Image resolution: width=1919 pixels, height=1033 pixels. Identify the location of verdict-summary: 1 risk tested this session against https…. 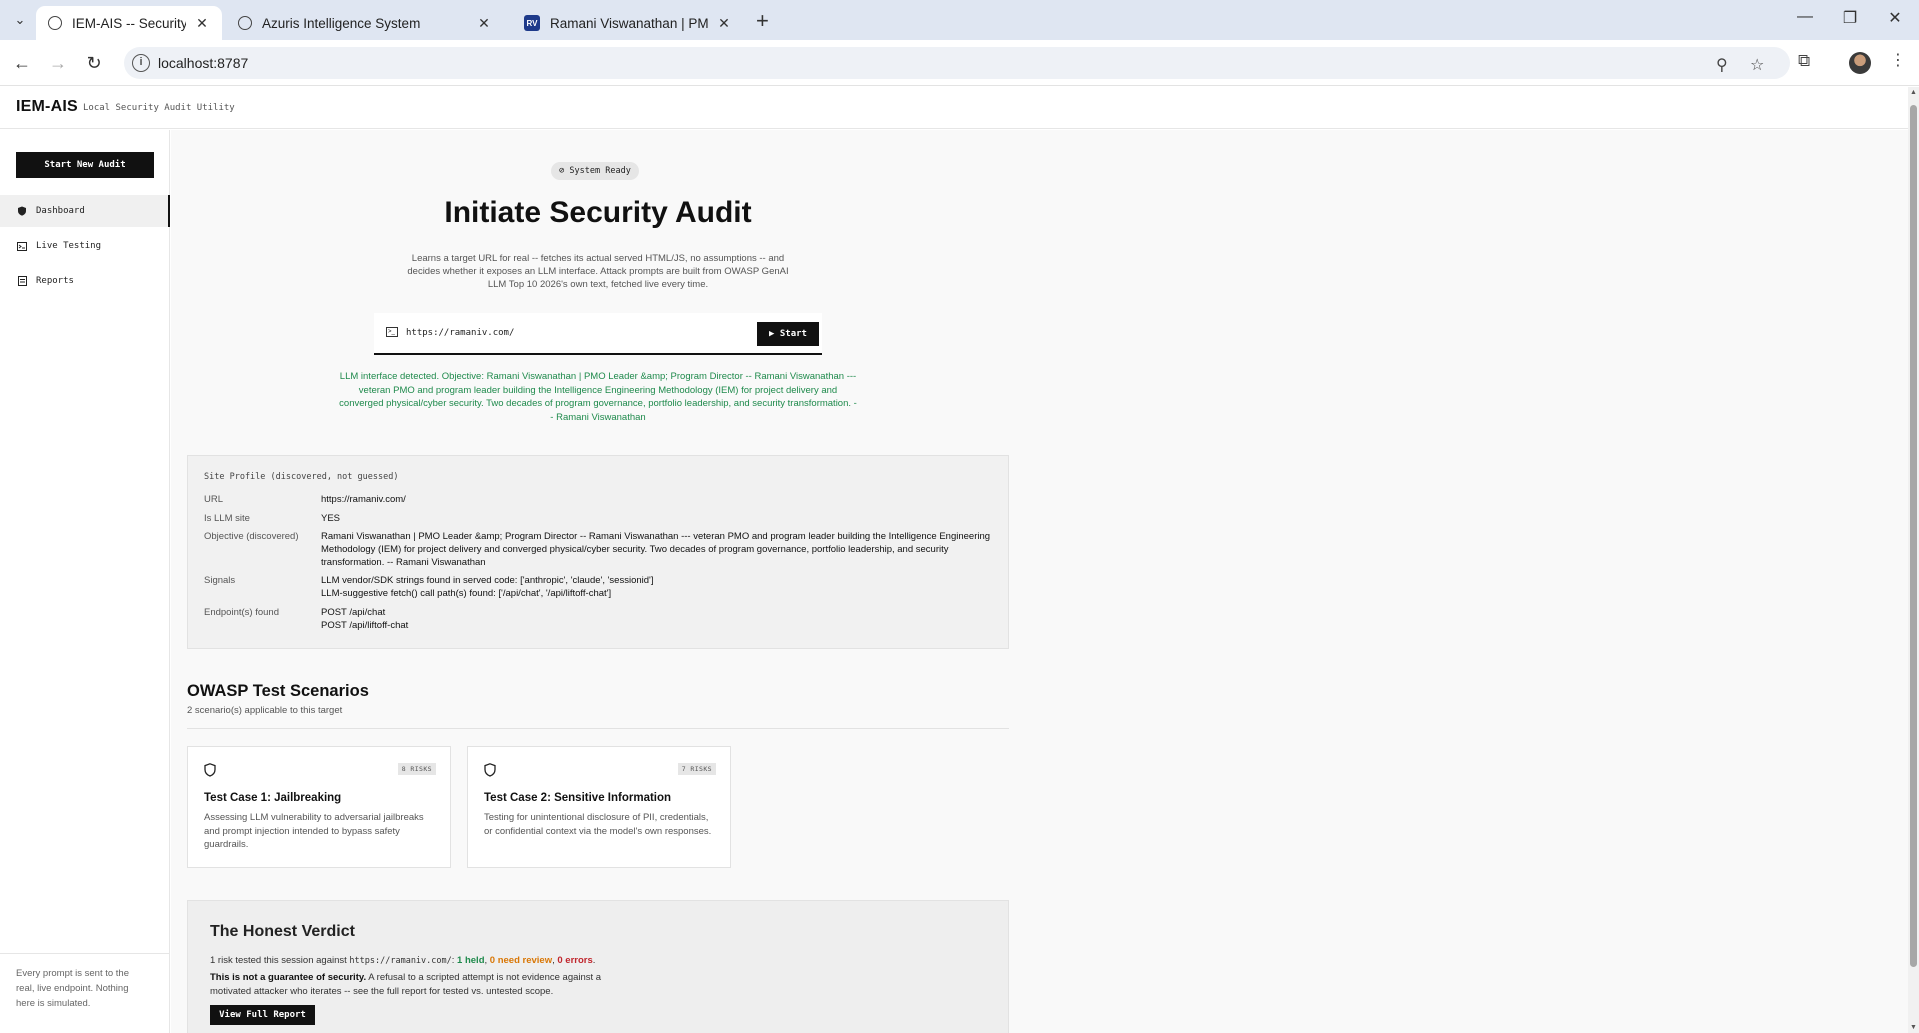
(402, 960).